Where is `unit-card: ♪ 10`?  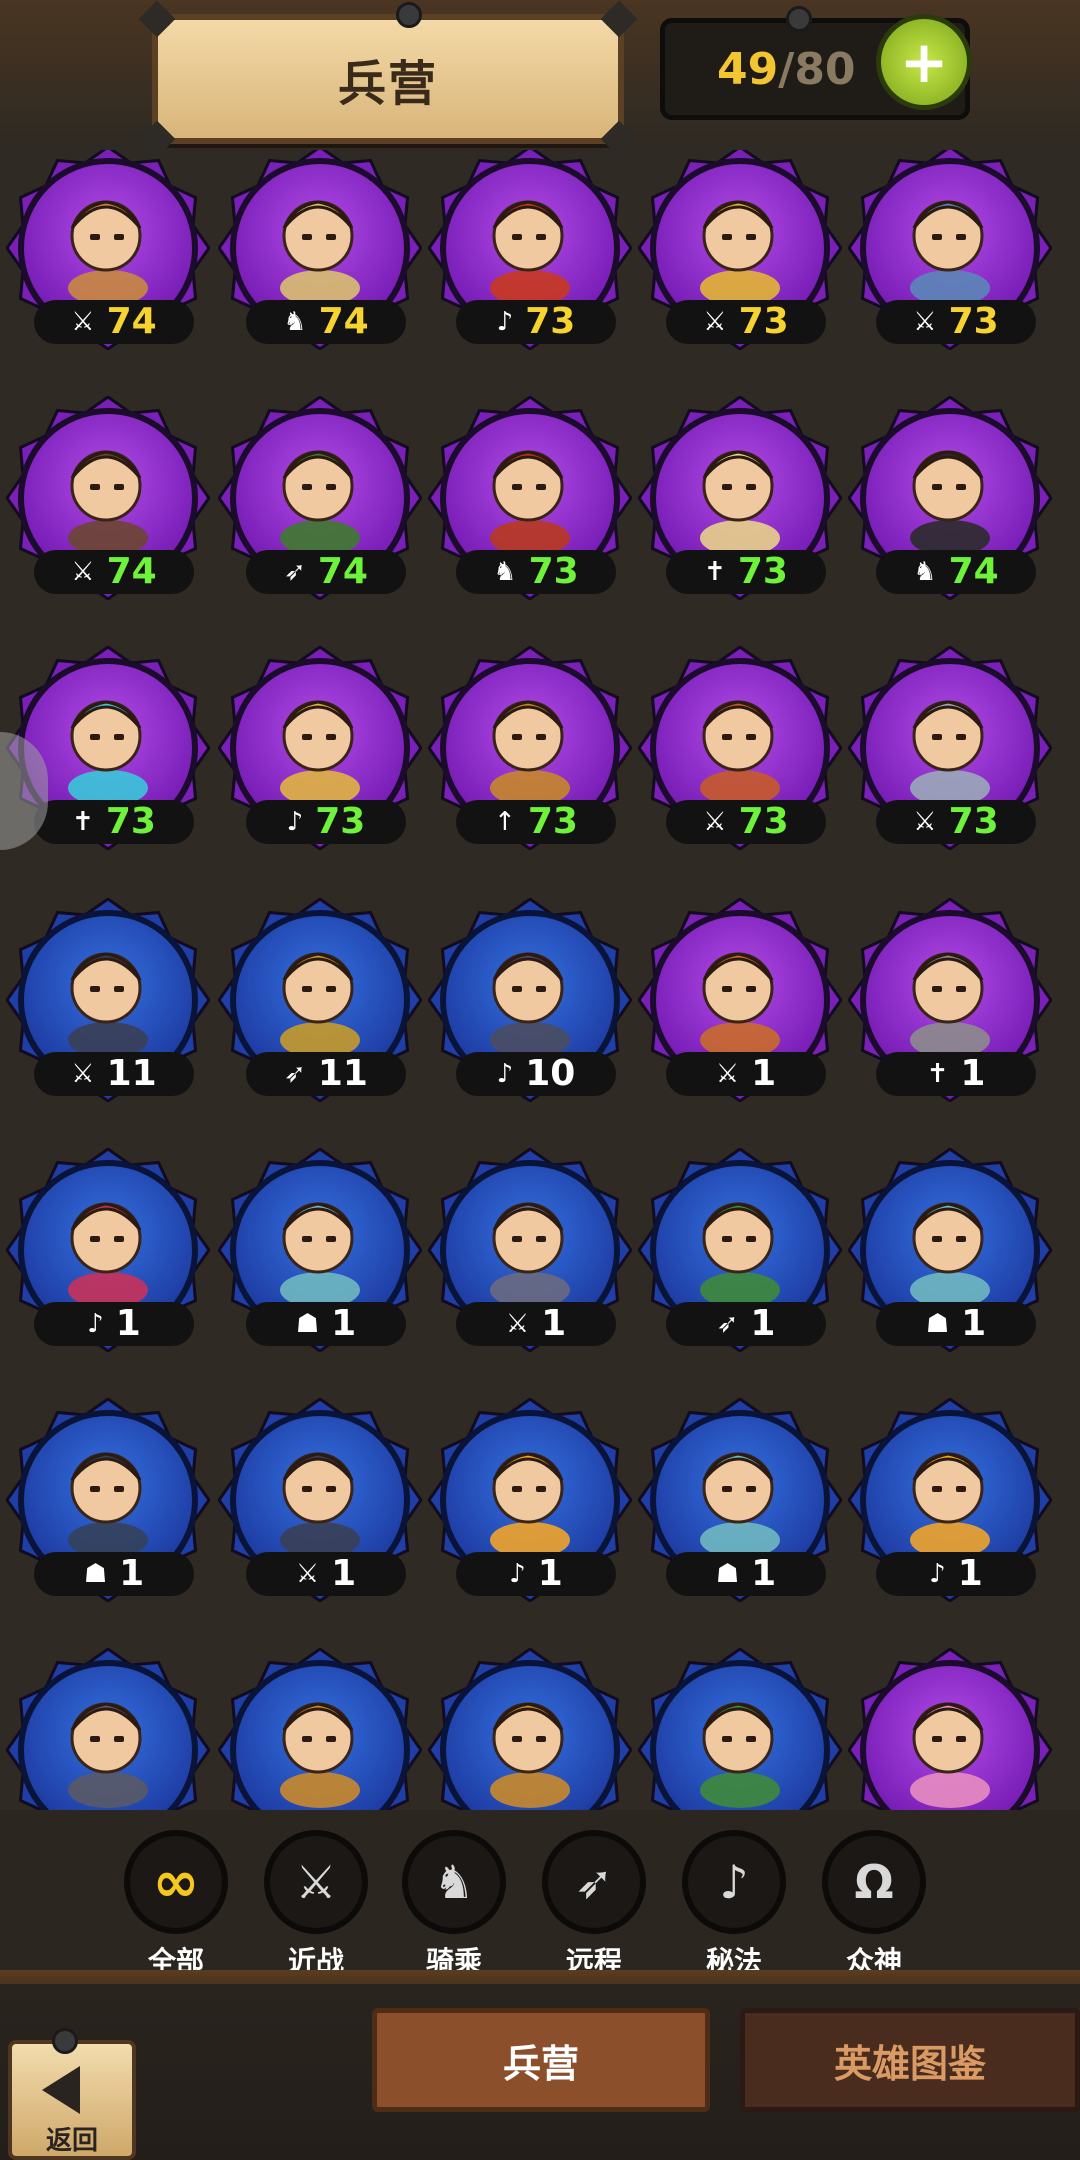 unit-card: ♪ 10 is located at coordinates (530, 1000).